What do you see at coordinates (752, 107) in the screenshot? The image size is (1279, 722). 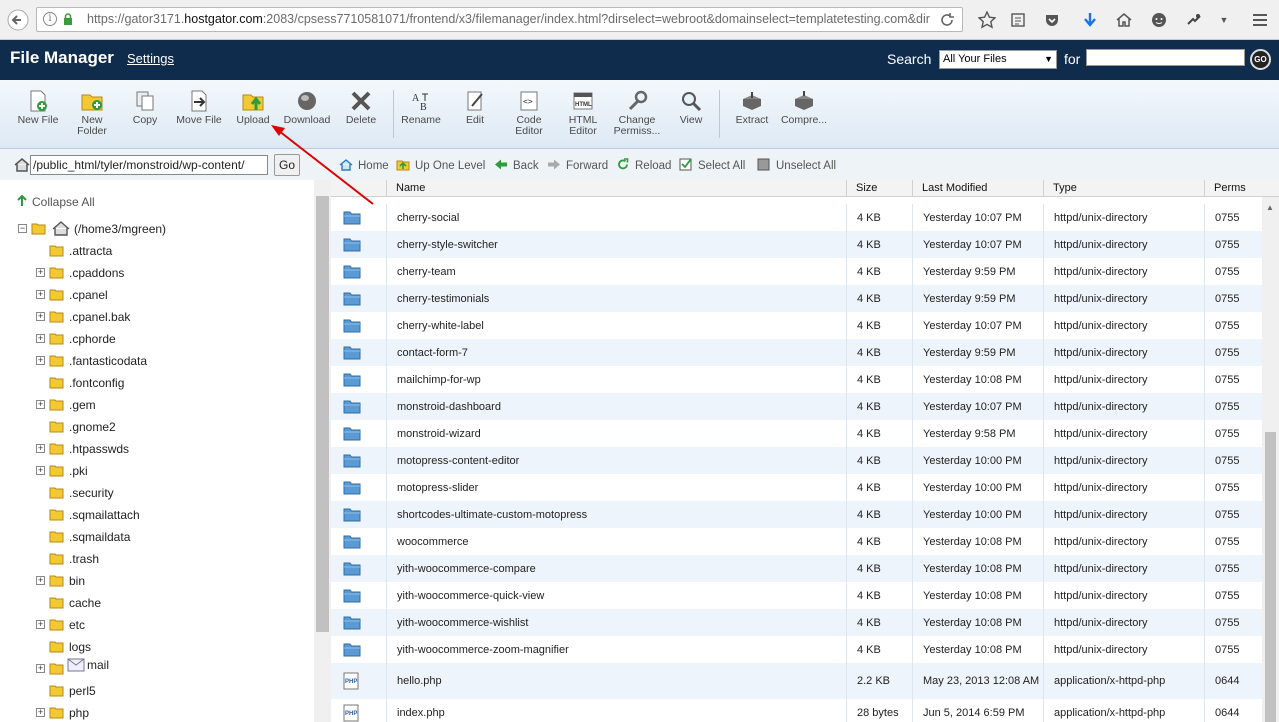 I see `extract-button: Extract` at bounding box center [752, 107].